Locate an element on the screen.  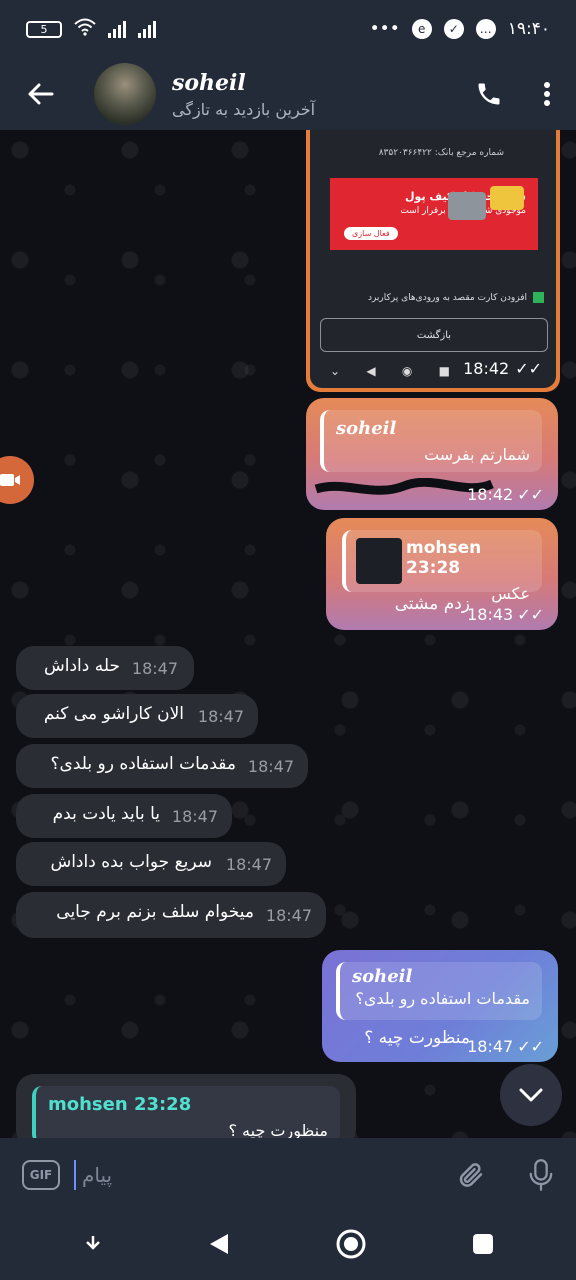
video-call-button is located at coordinates (17, 480).